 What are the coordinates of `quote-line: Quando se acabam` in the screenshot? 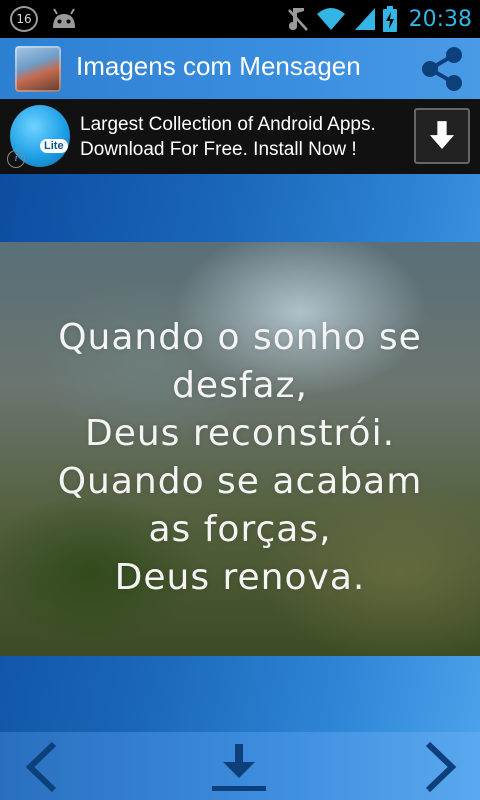 It's located at (240, 481).